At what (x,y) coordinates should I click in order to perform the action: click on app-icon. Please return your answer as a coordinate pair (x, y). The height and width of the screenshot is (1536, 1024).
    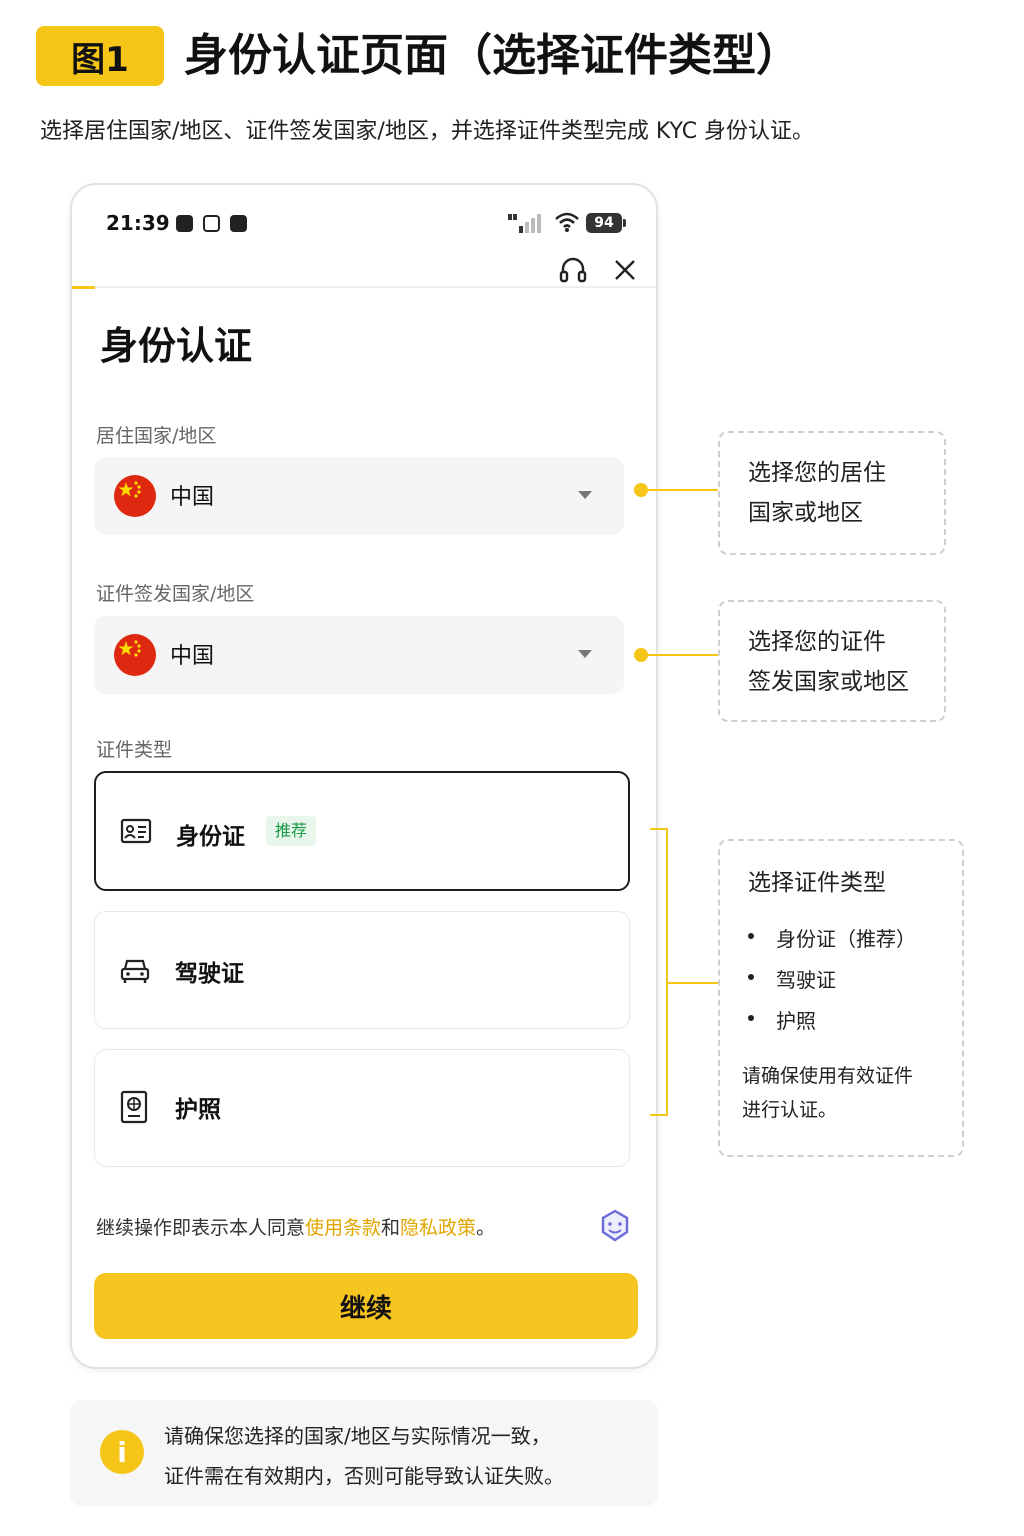
    Looking at the image, I should click on (238, 223).